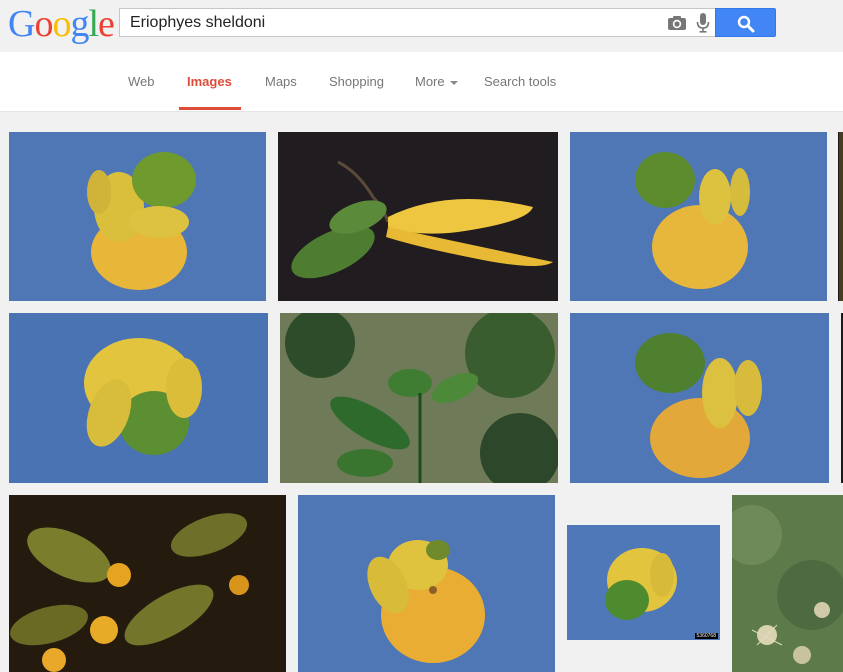  I want to click on logo-letter: e, so click(106, 24).